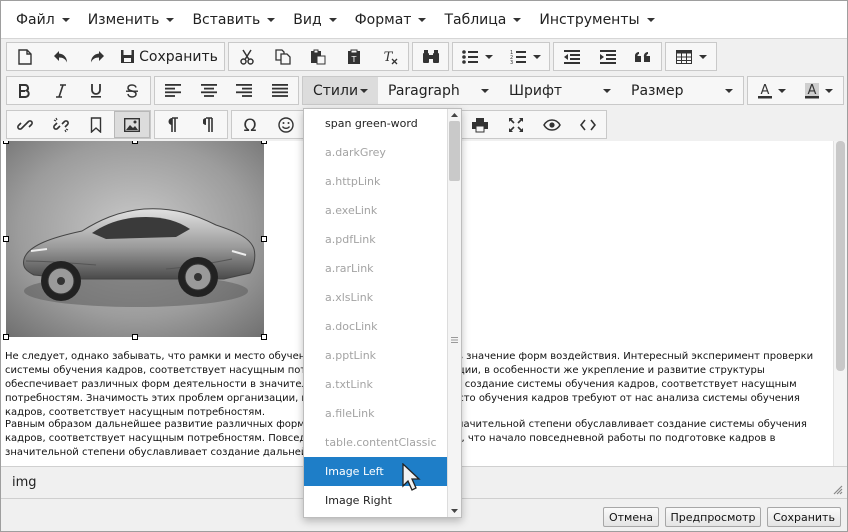 The width and height of the screenshot is (848, 532). I want to click on insert-image-button, so click(132, 124).